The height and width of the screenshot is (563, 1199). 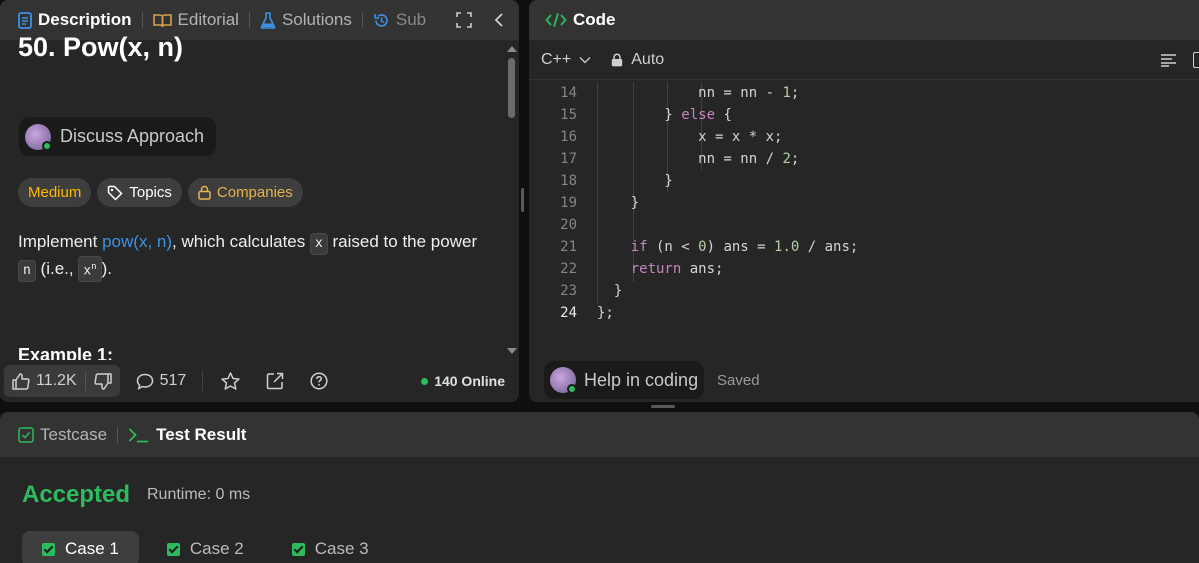 I want to click on topics-button: Topics, so click(x=139, y=192).